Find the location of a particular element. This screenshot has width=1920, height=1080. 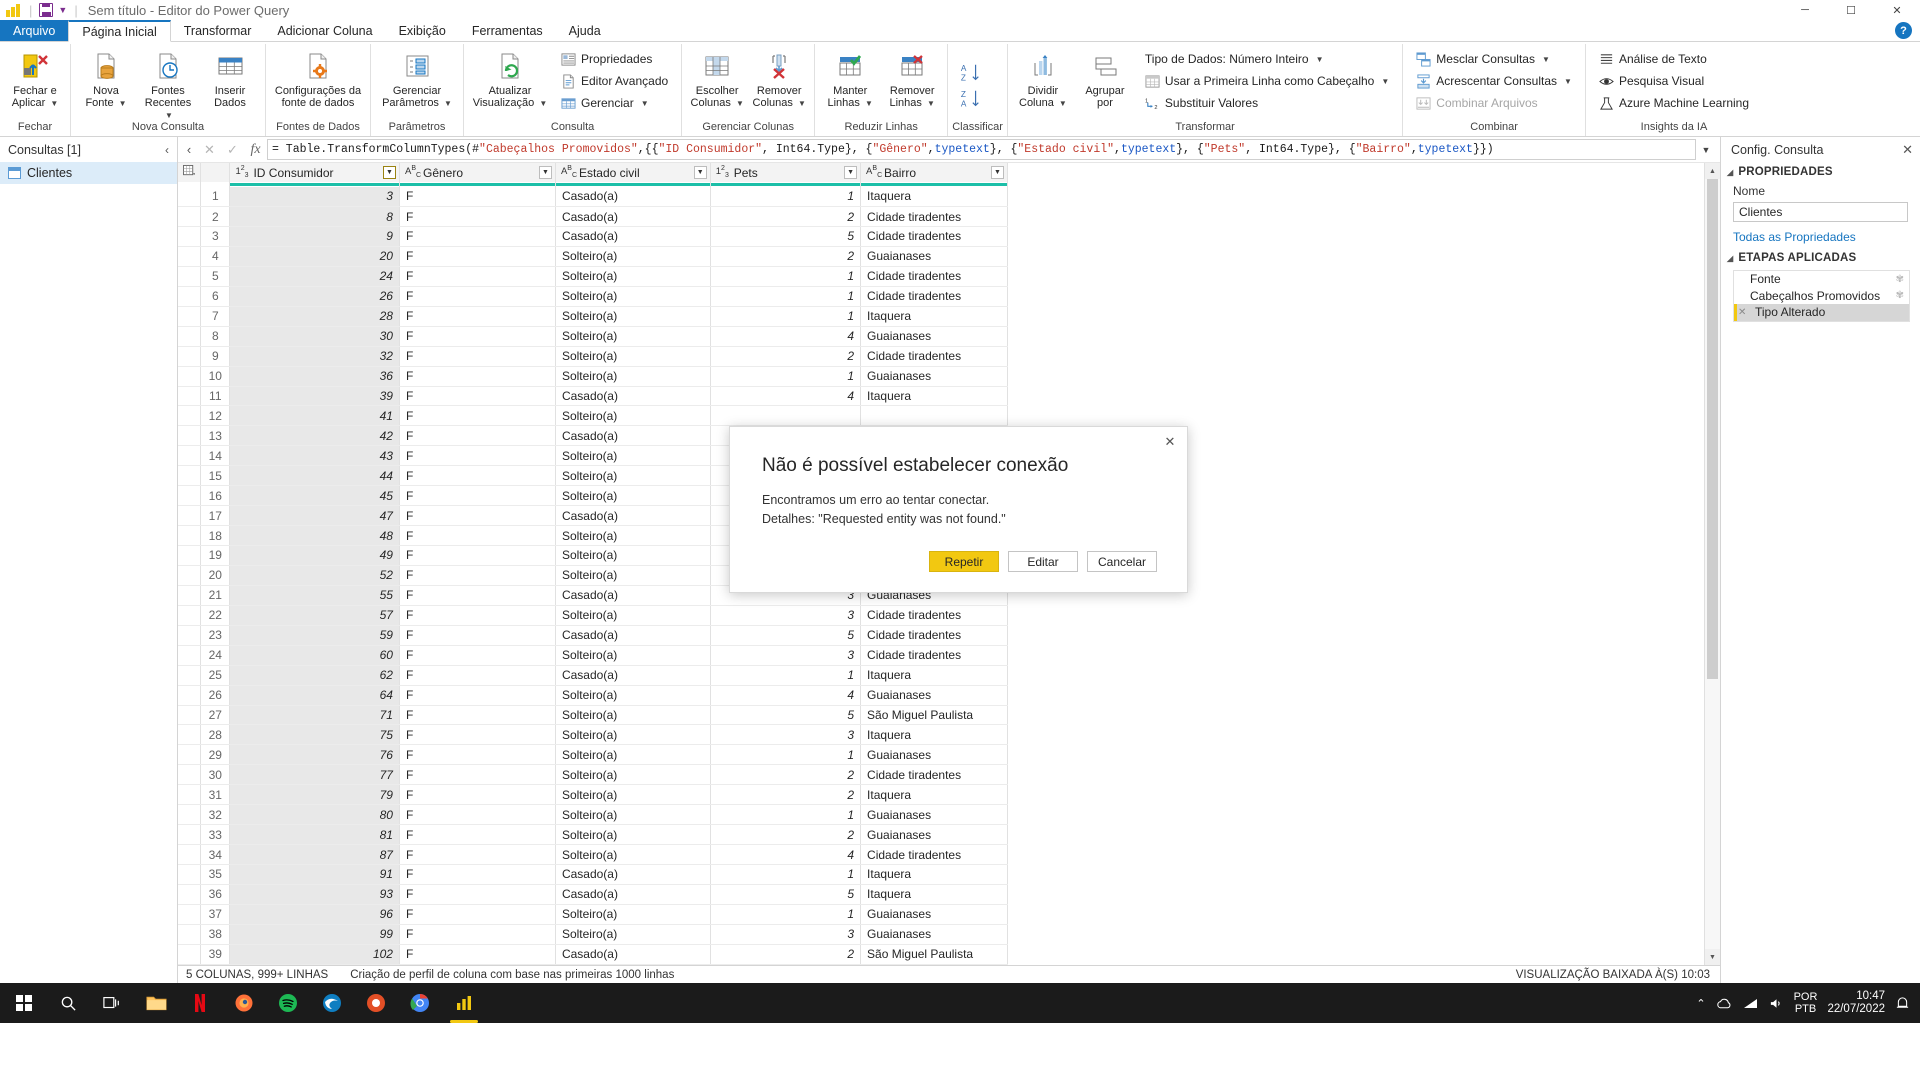

table-row: 31 79 F Solteiro(a) 2 Itaquera is located at coordinates (593, 795).